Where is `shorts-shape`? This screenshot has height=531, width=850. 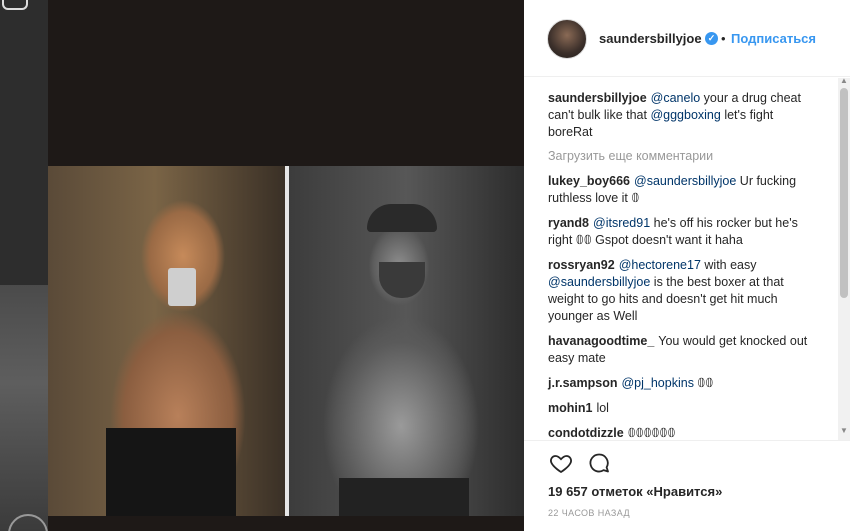
shorts-shape is located at coordinates (171, 472).